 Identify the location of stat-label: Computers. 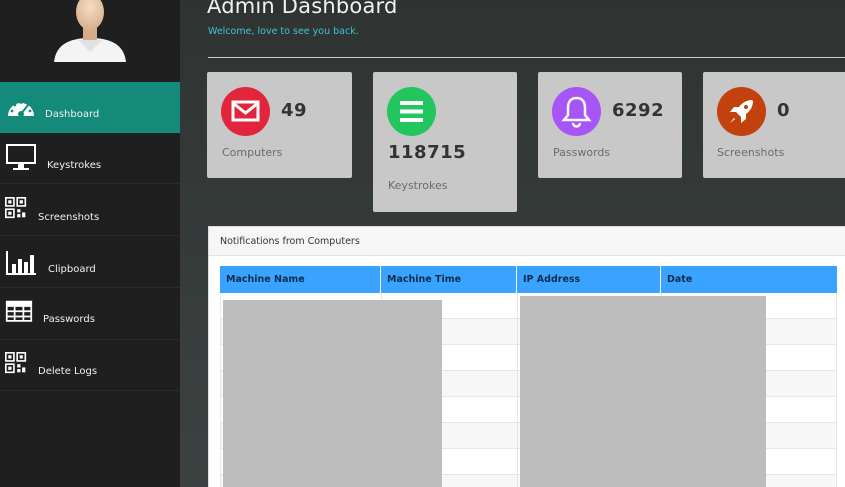
(252, 152).